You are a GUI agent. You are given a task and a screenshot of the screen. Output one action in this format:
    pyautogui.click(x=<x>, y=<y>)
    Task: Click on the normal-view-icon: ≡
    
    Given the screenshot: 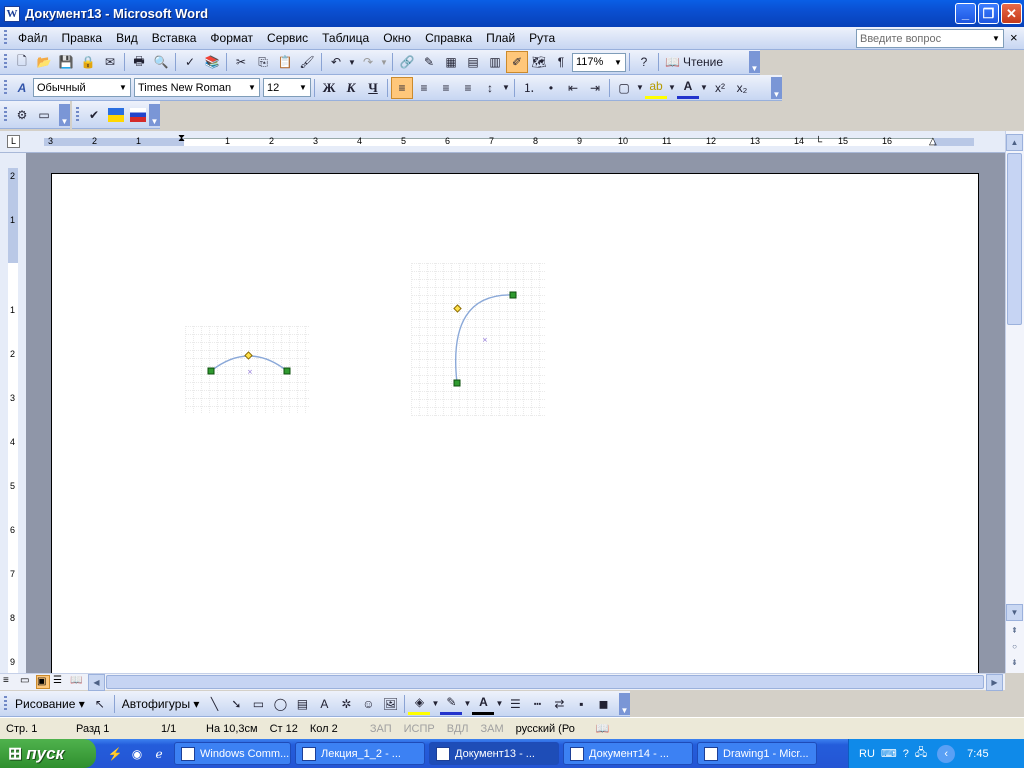 What is the action you would take?
    pyautogui.click(x=10, y=682)
    